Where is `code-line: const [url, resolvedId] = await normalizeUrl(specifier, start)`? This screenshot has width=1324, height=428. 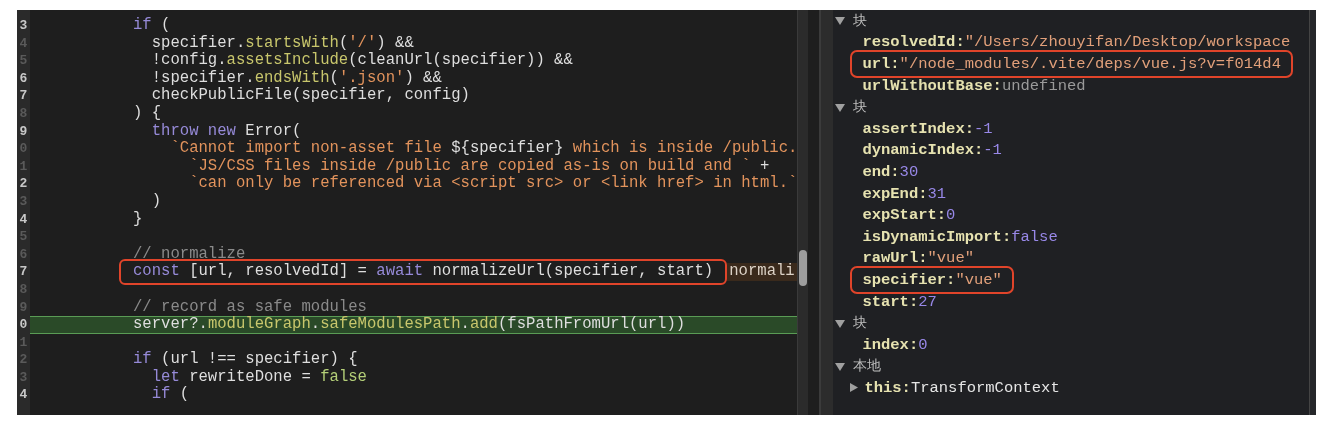
code-line: const [url, resolvedId] = await normalizeUrl(specifier, start) is located at coordinates (423, 271).